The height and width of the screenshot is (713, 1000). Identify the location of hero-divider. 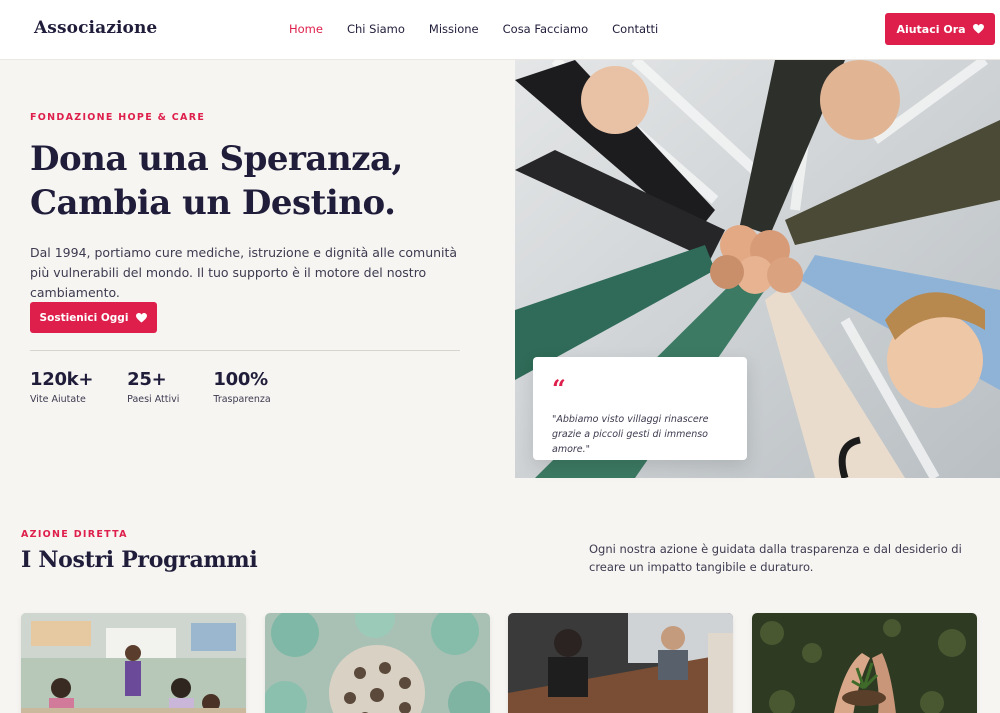
(245, 350).